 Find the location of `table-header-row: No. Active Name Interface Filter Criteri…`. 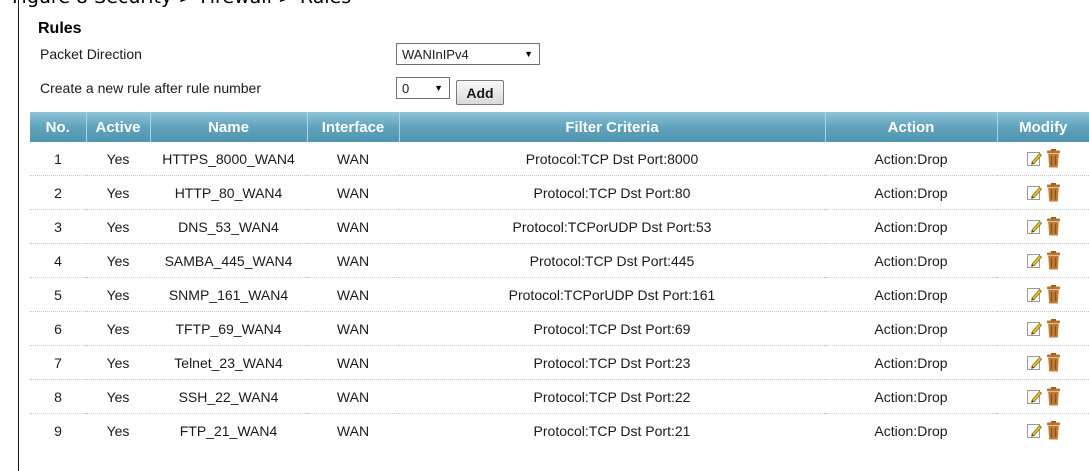

table-header-row: No. Active Name Interface Filter Criteri… is located at coordinates (559, 127).